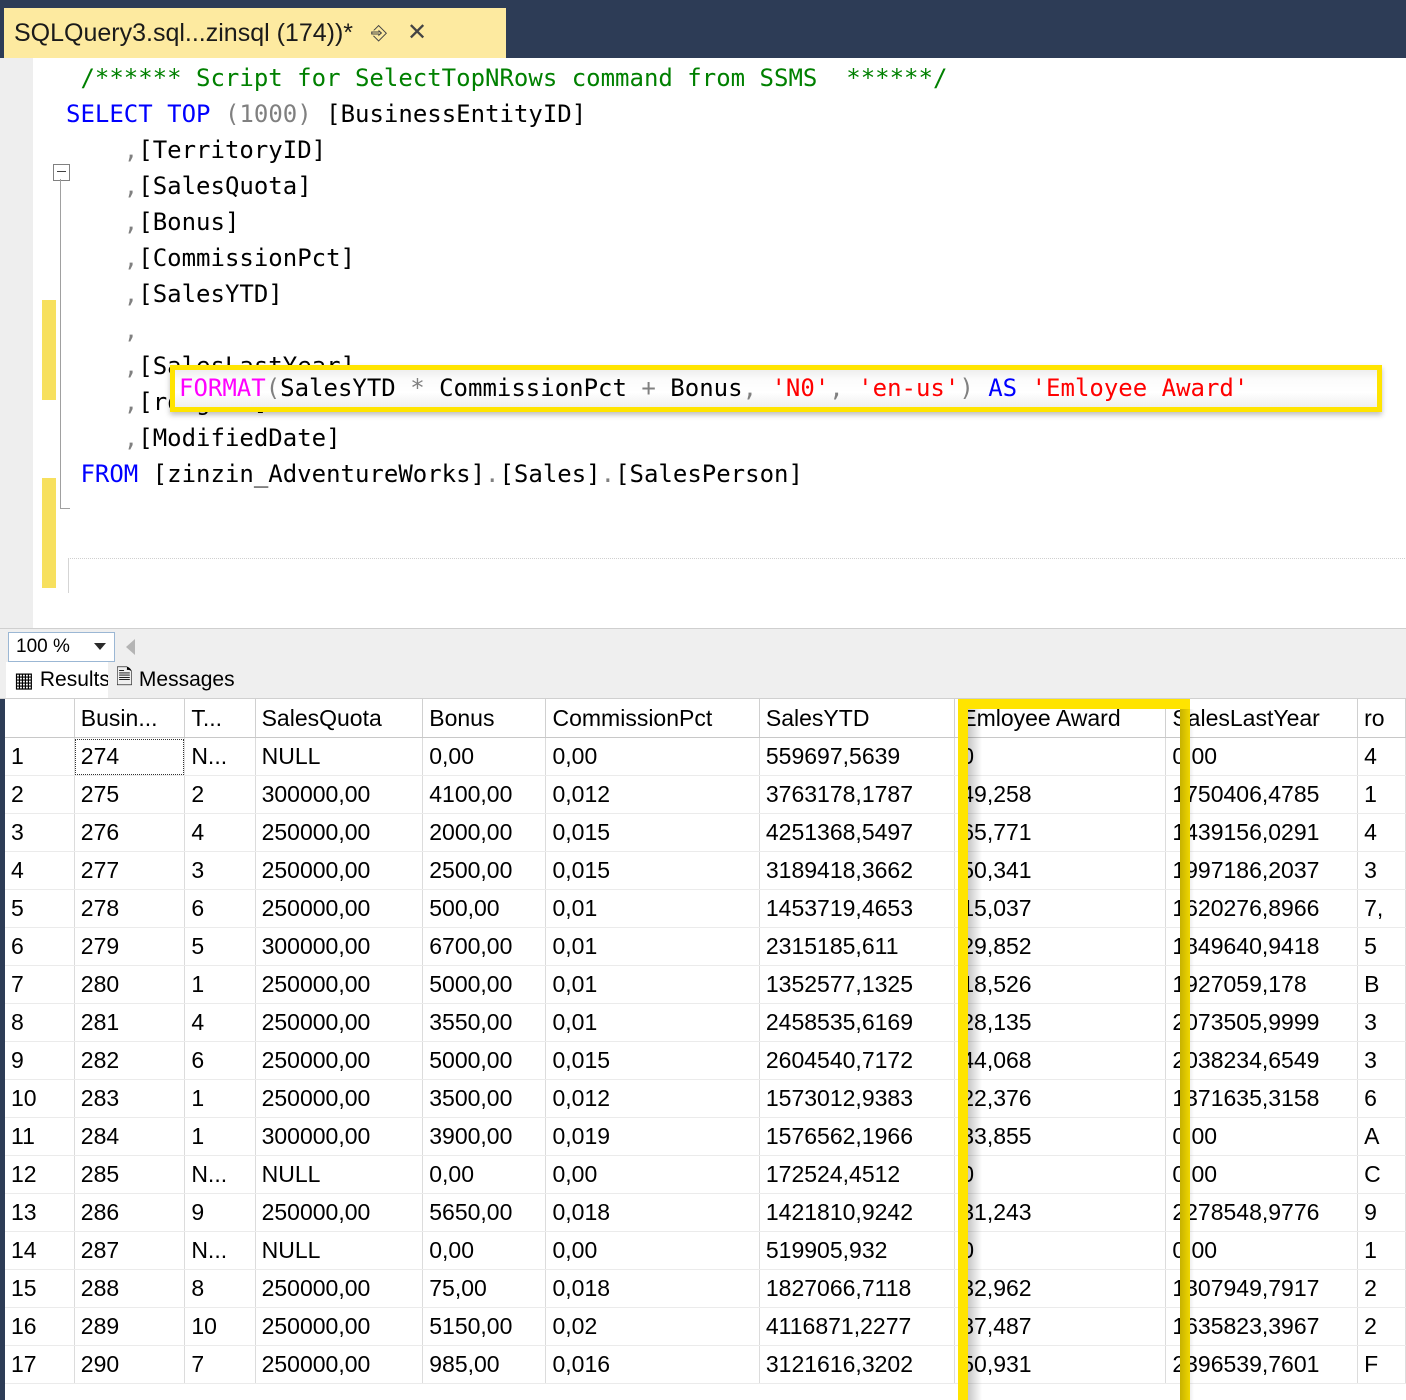  What do you see at coordinates (40, 870) in the screenshot?
I see `row-number: 4` at bounding box center [40, 870].